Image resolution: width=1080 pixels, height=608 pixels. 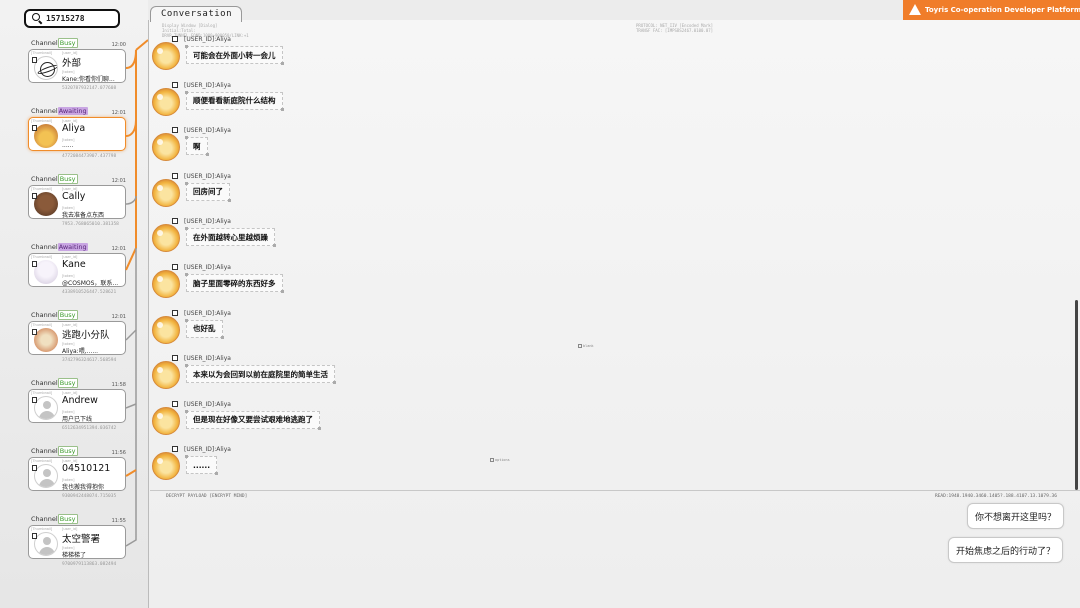 I want to click on header-line: TRANSF FAC: [IMPSBS2467.0100.07], so click(x=675, y=30).